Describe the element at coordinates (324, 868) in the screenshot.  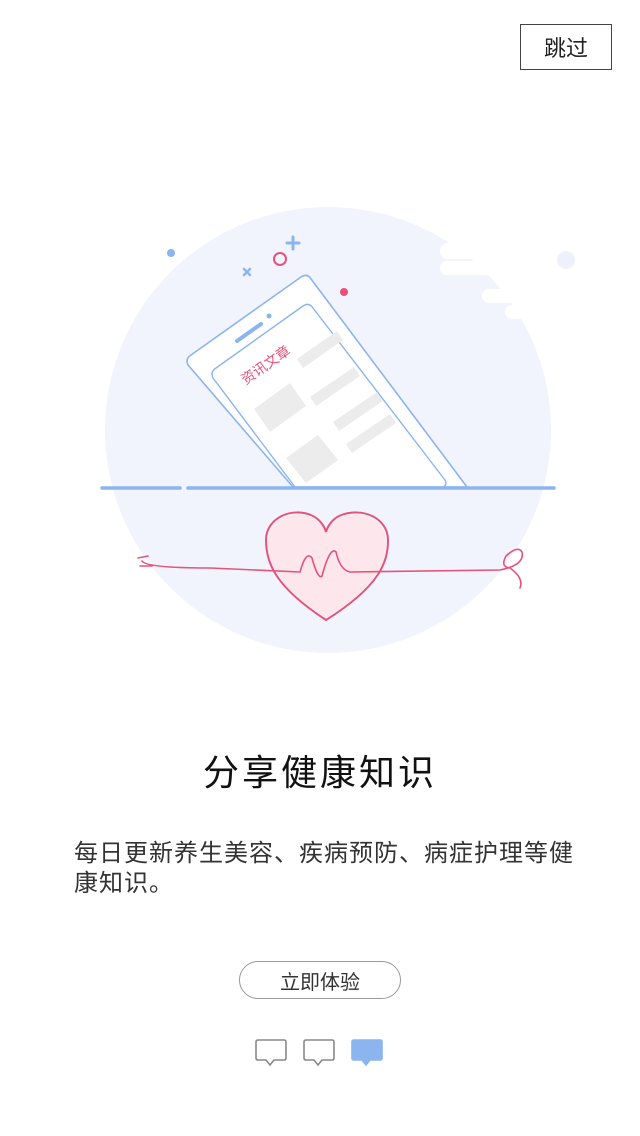
I see `description-text: 每日更新养生美容、疾病预防、病症护理等健康知识。` at that location.